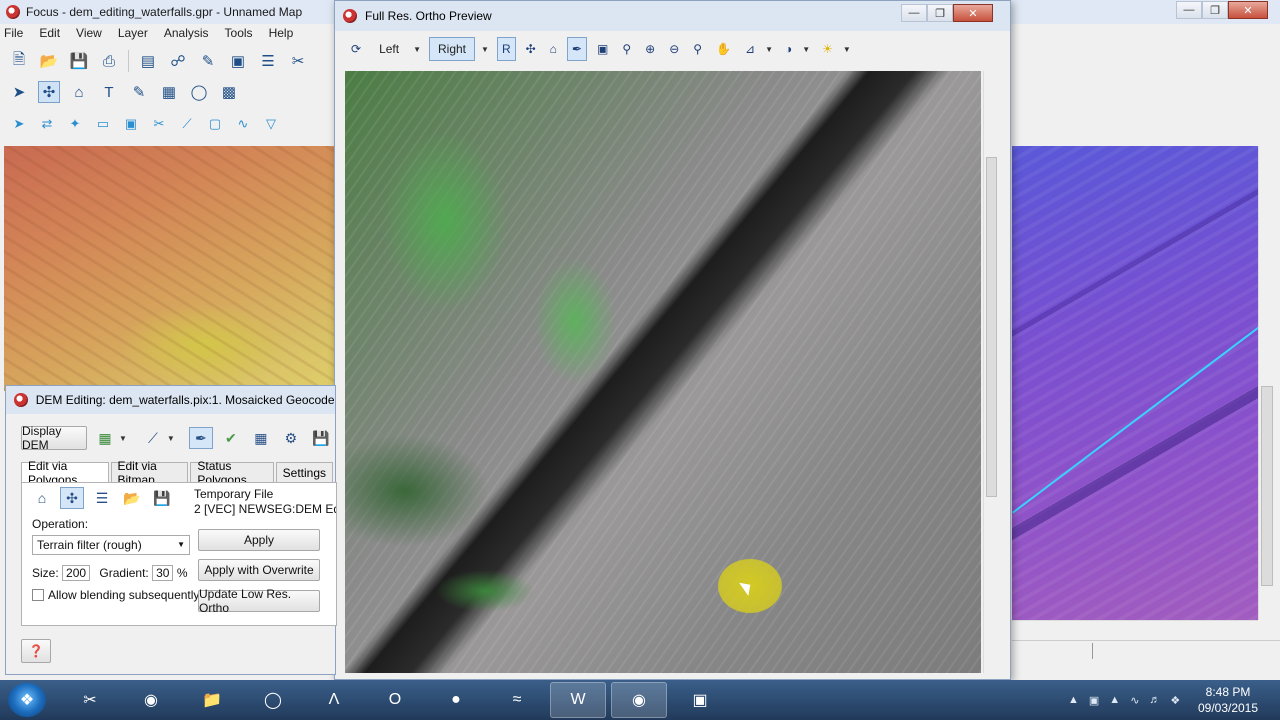  I want to click on menu-view: View, so click(89, 33).